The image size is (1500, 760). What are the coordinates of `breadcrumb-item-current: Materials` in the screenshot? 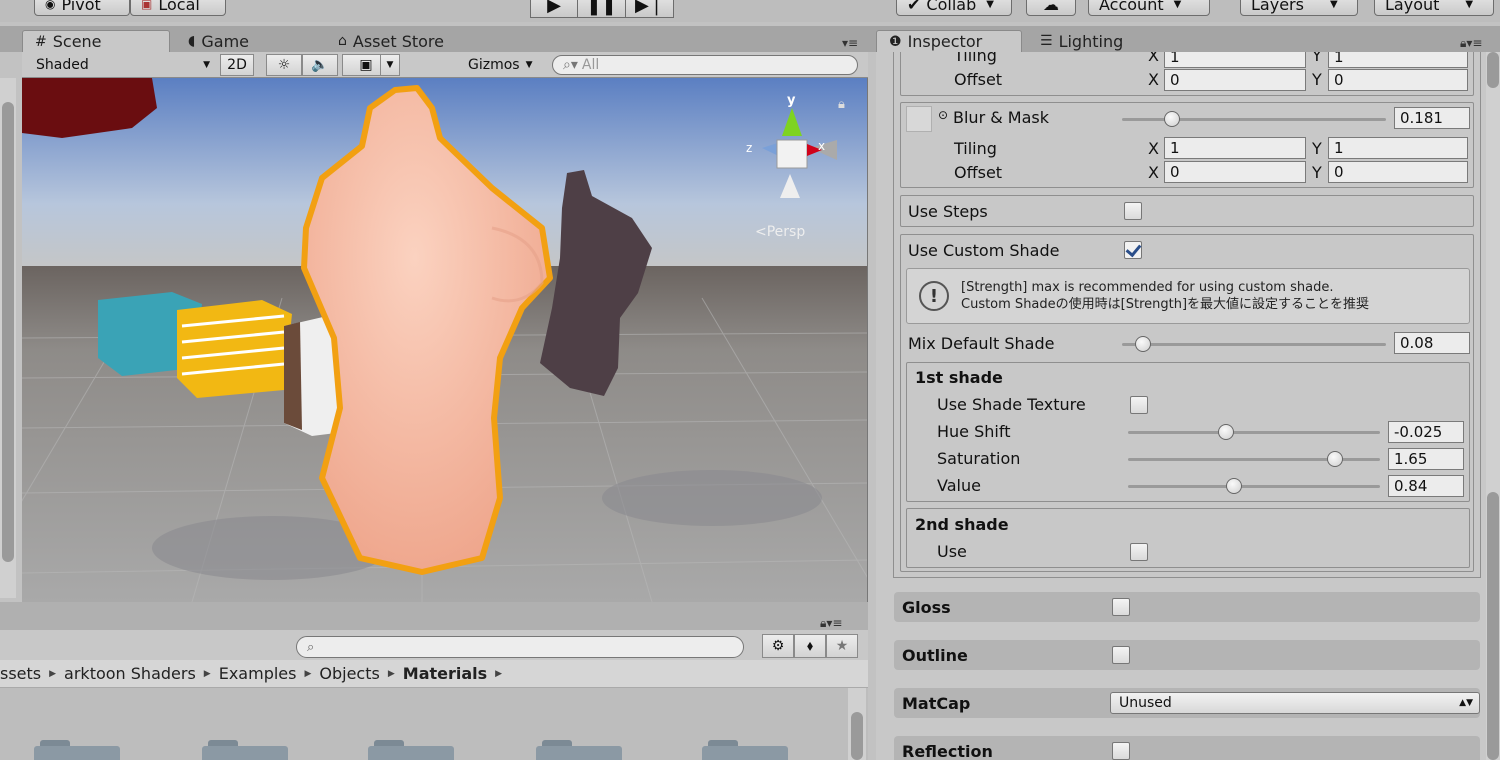 It's located at (445, 673).